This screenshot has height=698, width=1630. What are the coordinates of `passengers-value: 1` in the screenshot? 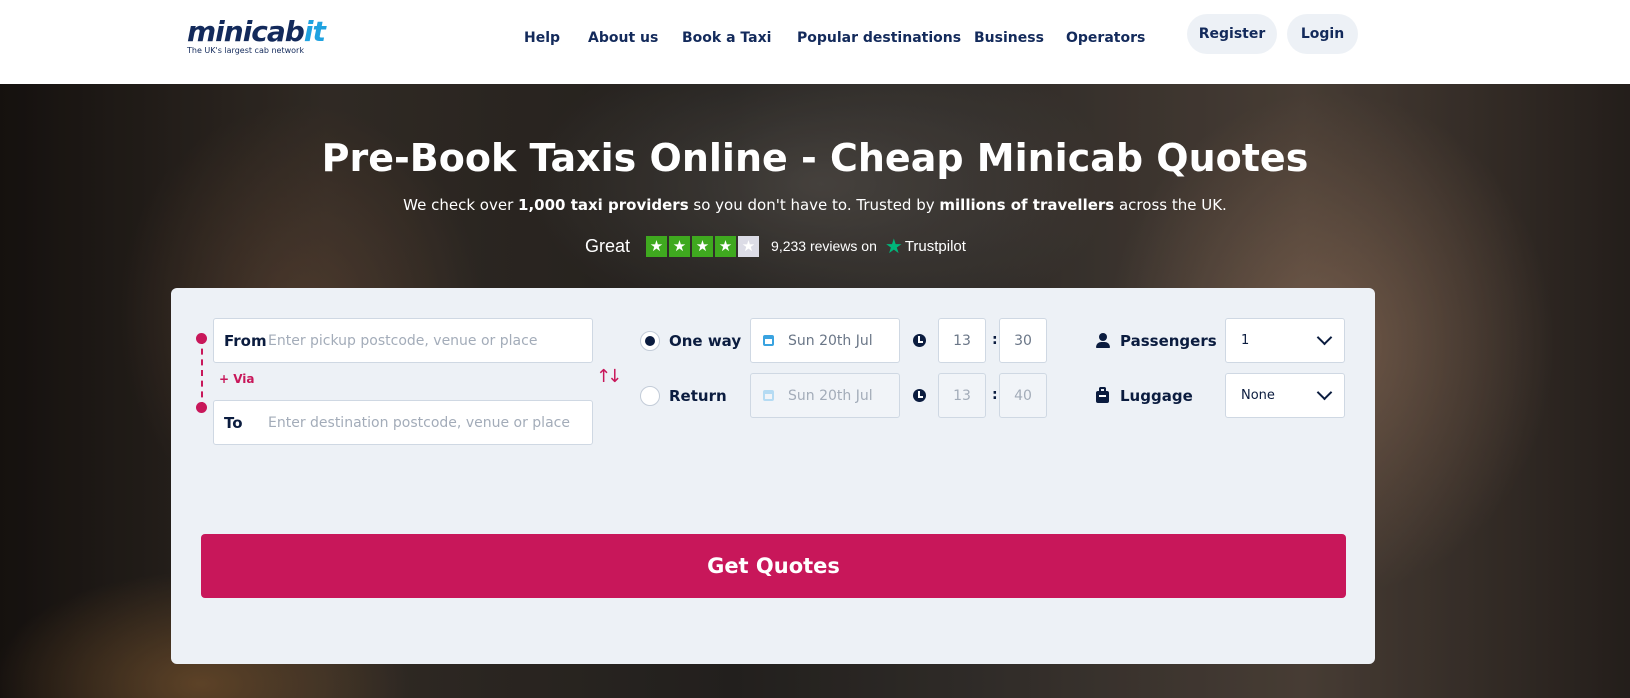 It's located at (1245, 340).